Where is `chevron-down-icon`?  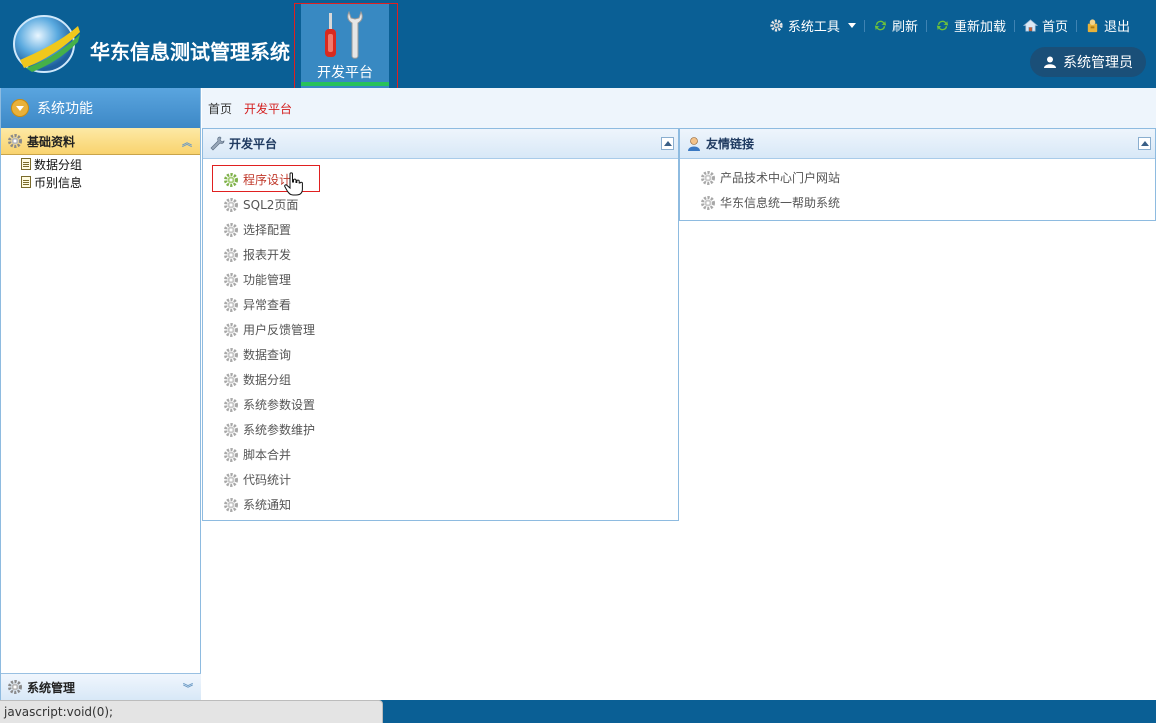 chevron-down-icon is located at coordinates (851, 25).